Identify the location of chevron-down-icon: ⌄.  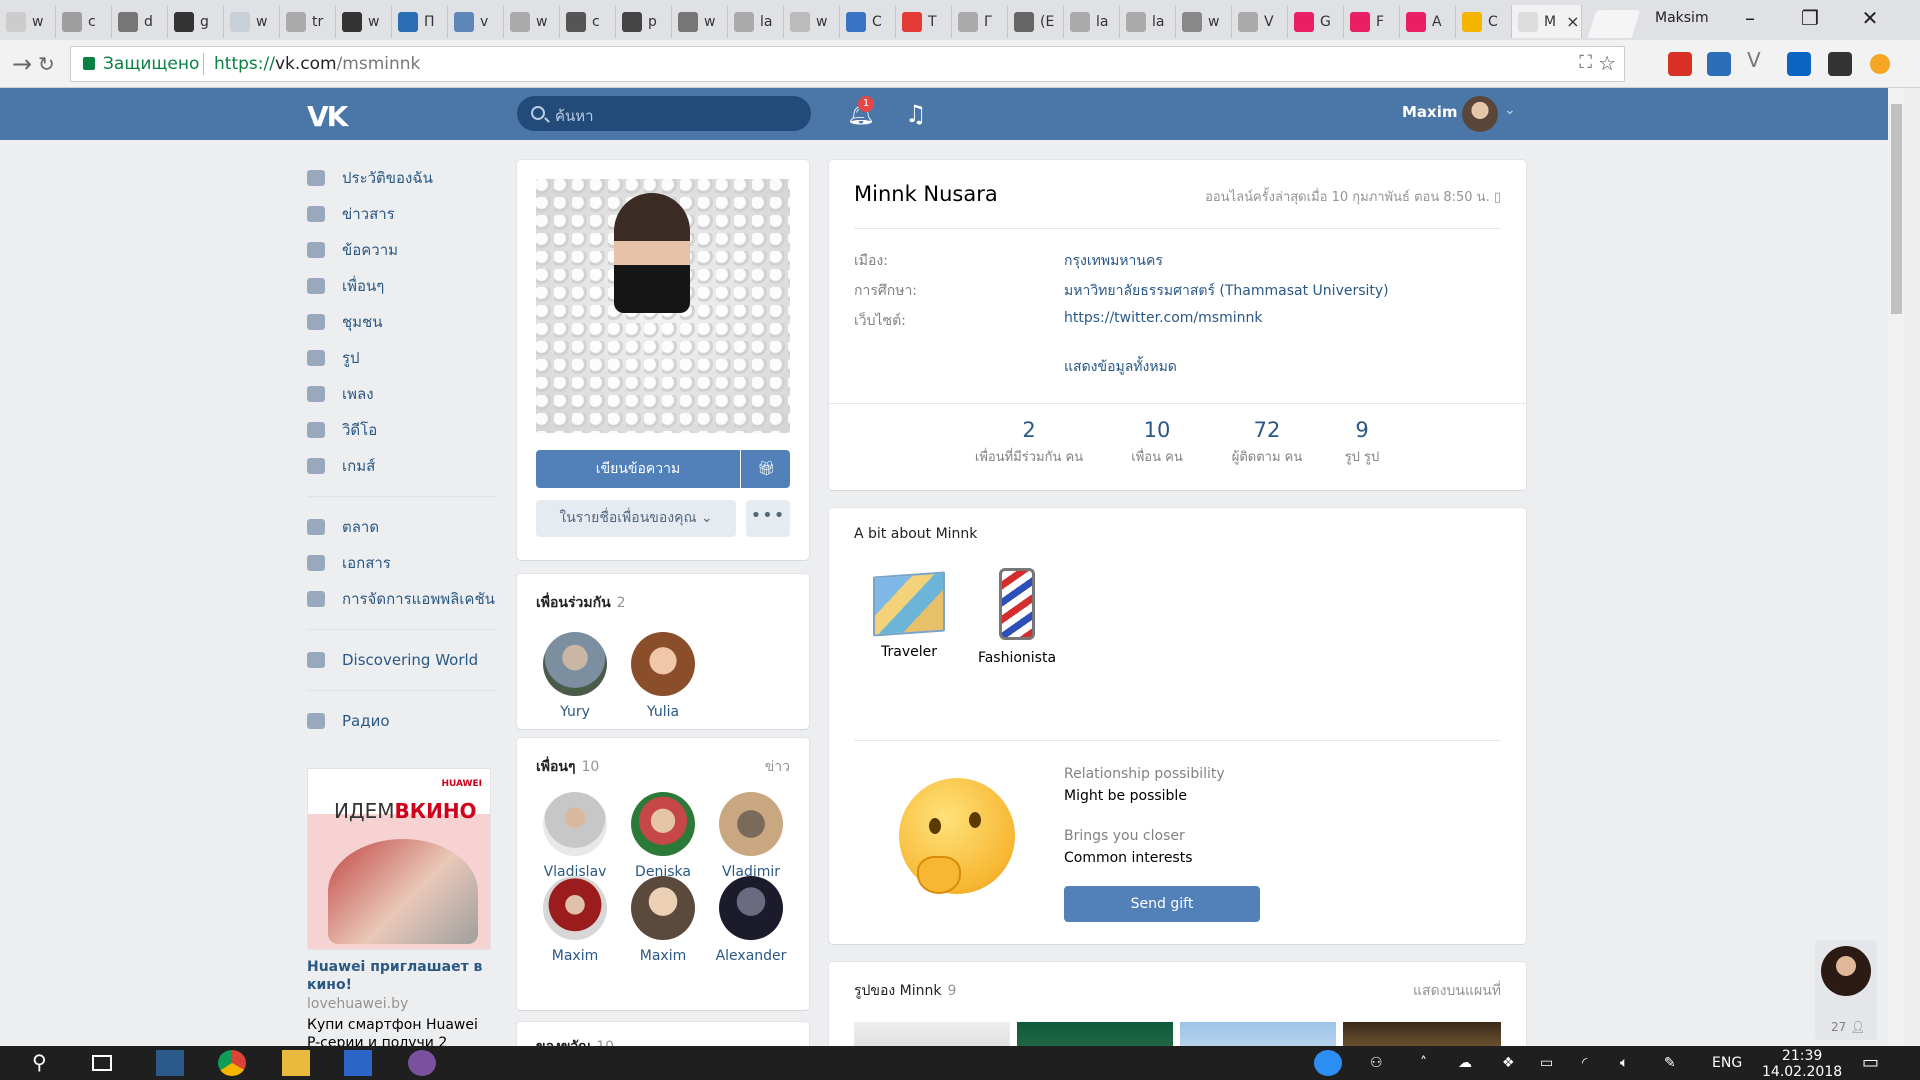
(1510, 110).